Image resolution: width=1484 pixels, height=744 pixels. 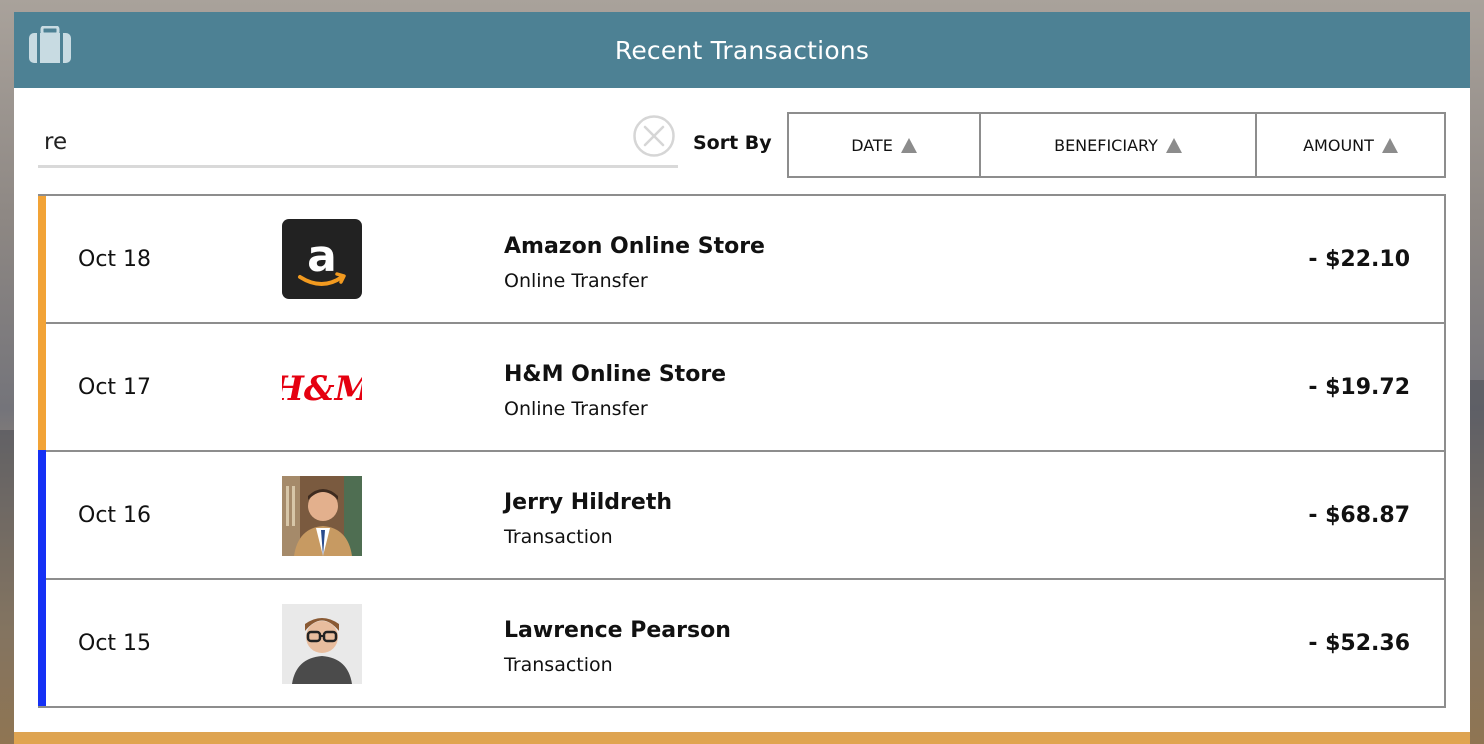 What do you see at coordinates (634, 263) in the screenshot?
I see `transaction-details: Amazon Online Store Online Transfer` at bounding box center [634, 263].